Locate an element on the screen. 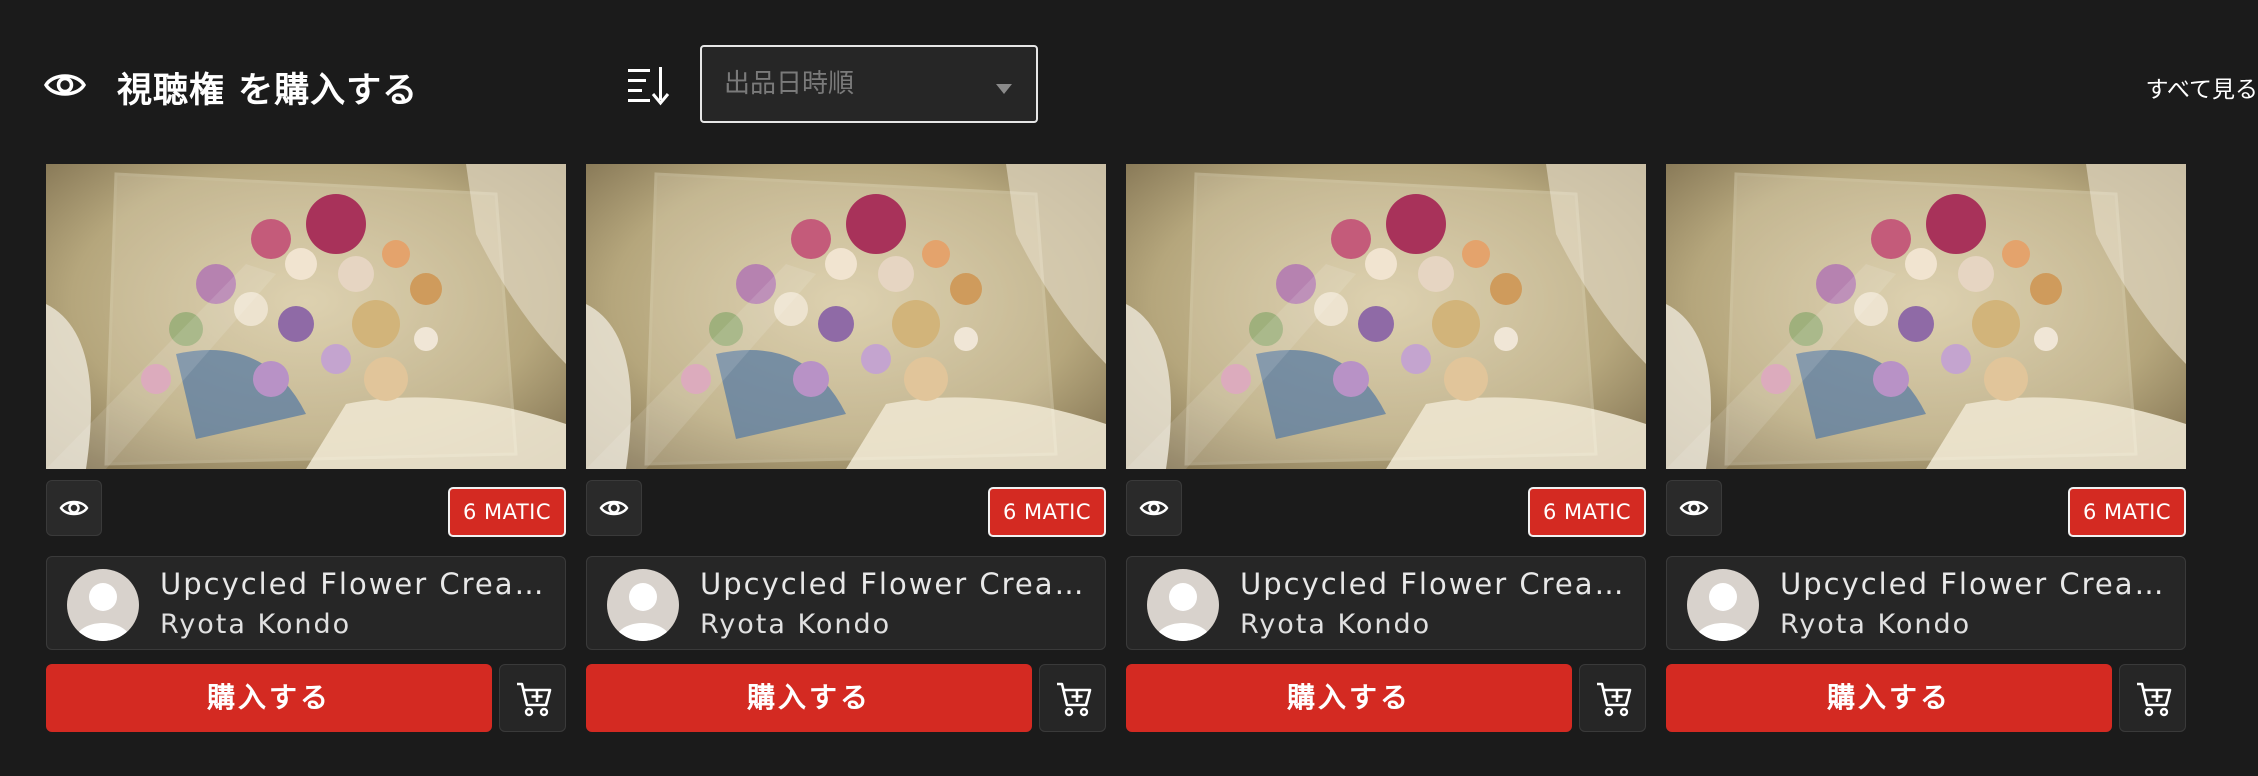  sort-icon is located at coordinates (648, 85).